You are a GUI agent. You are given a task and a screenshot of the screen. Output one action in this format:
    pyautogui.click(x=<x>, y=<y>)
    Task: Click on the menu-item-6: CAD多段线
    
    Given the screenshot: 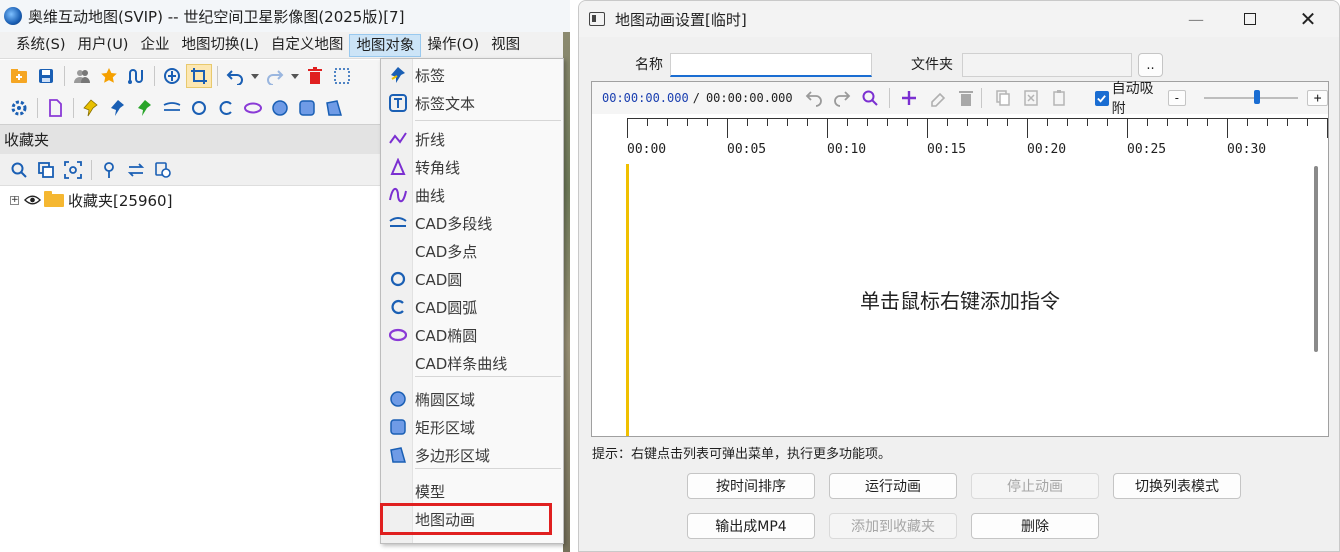 What is the action you would take?
    pyautogui.click(x=472, y=223)
    